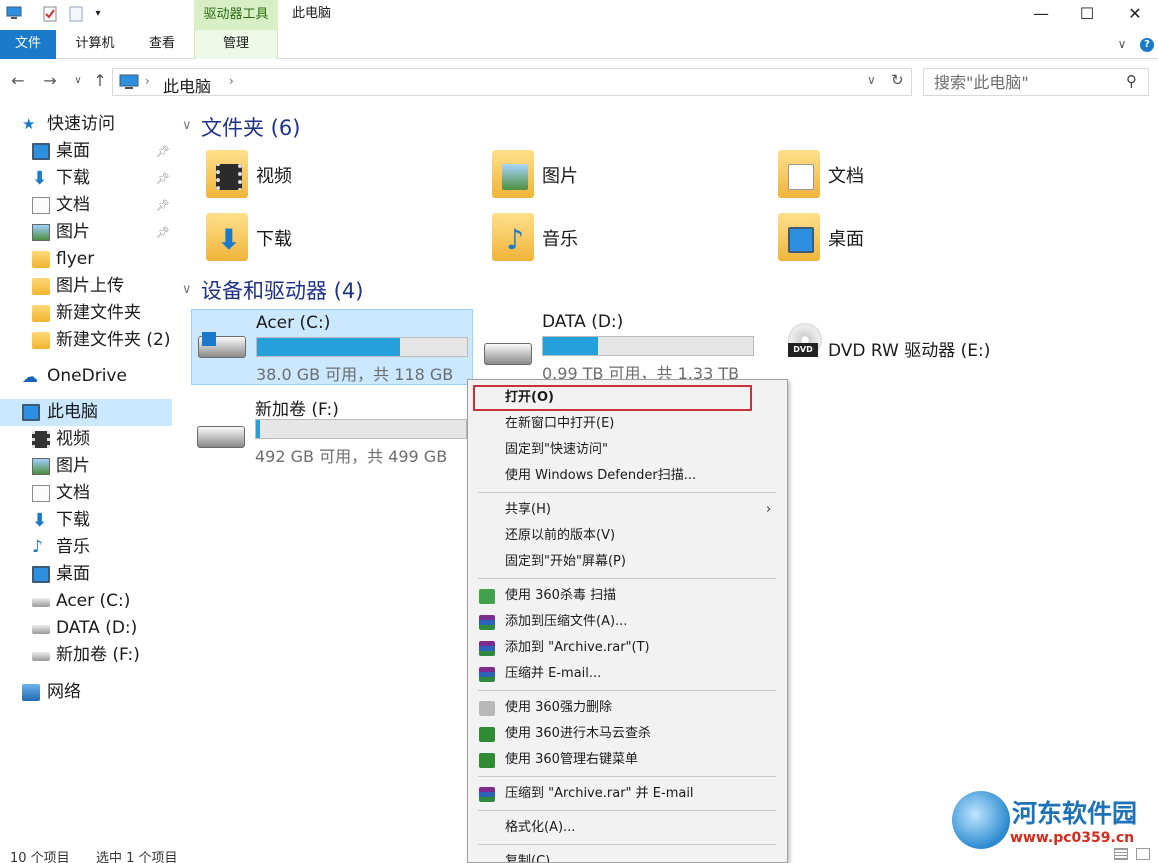  Describe the element at coordinates (627, 510) in the screenshot. I see `menu-item-share: 共享(H) ›` at that location.